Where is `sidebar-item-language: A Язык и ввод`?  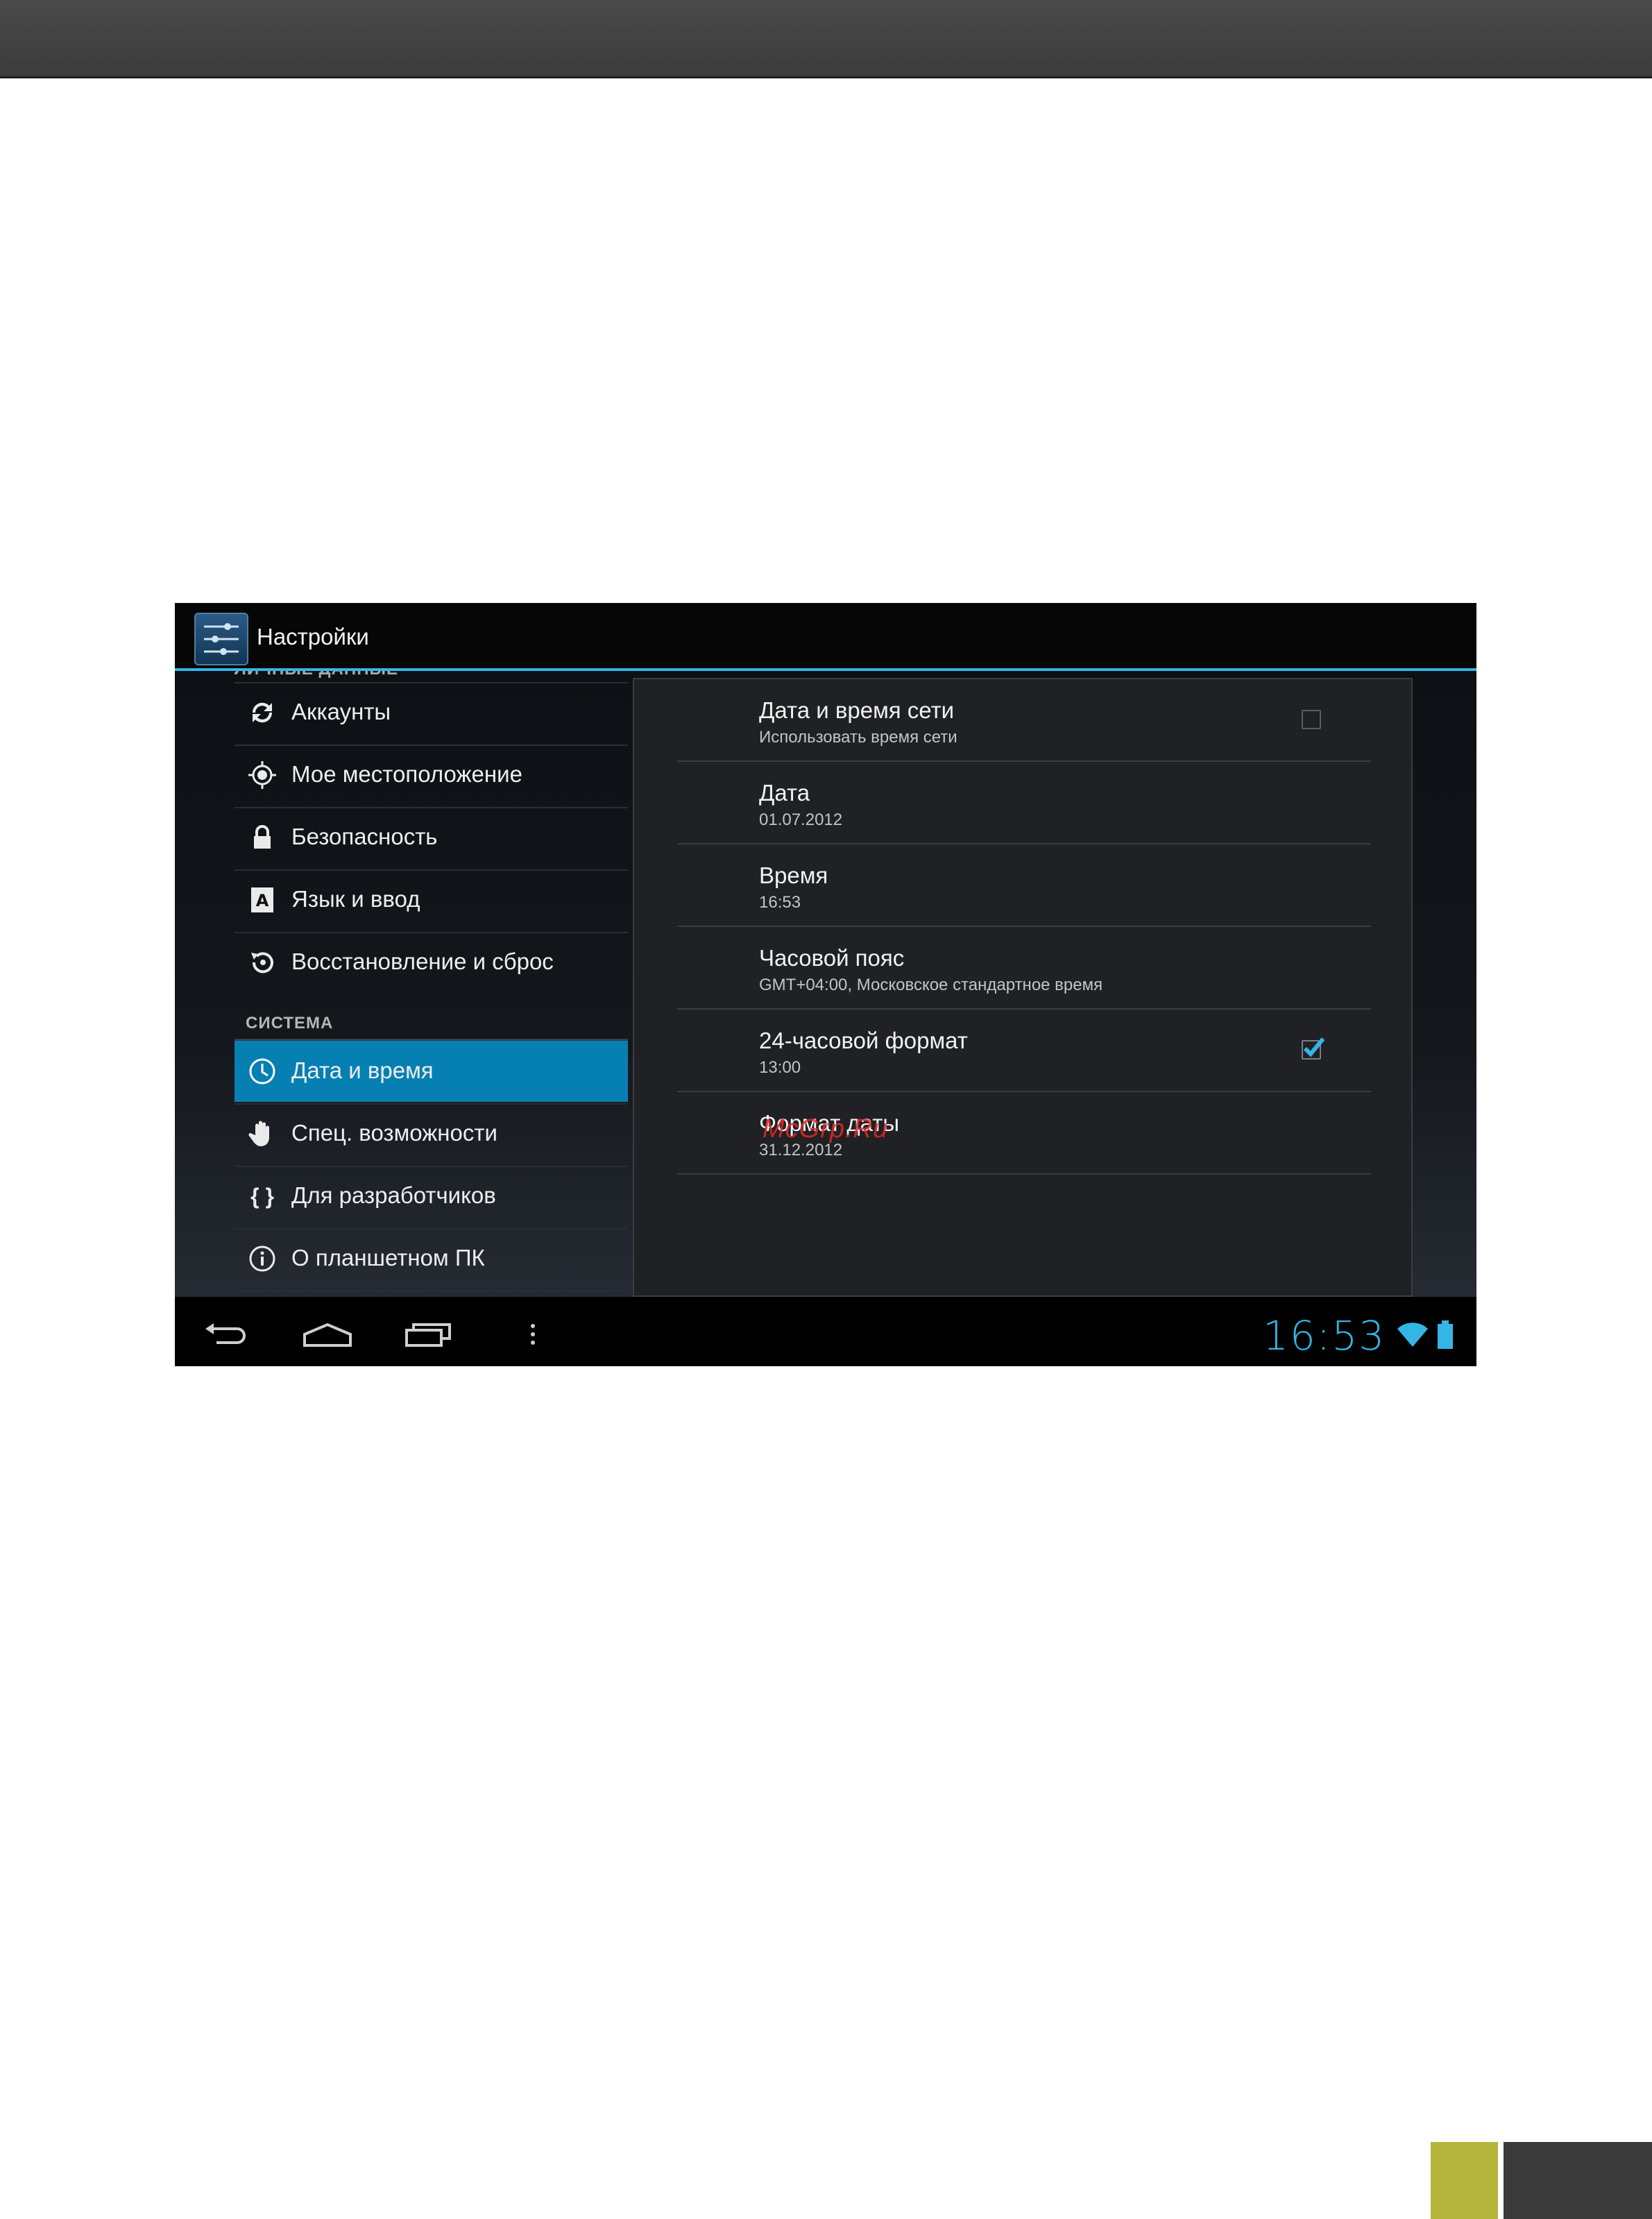 sidebar-item-language: A Язык и ввод is located at coordinates (432, 899).